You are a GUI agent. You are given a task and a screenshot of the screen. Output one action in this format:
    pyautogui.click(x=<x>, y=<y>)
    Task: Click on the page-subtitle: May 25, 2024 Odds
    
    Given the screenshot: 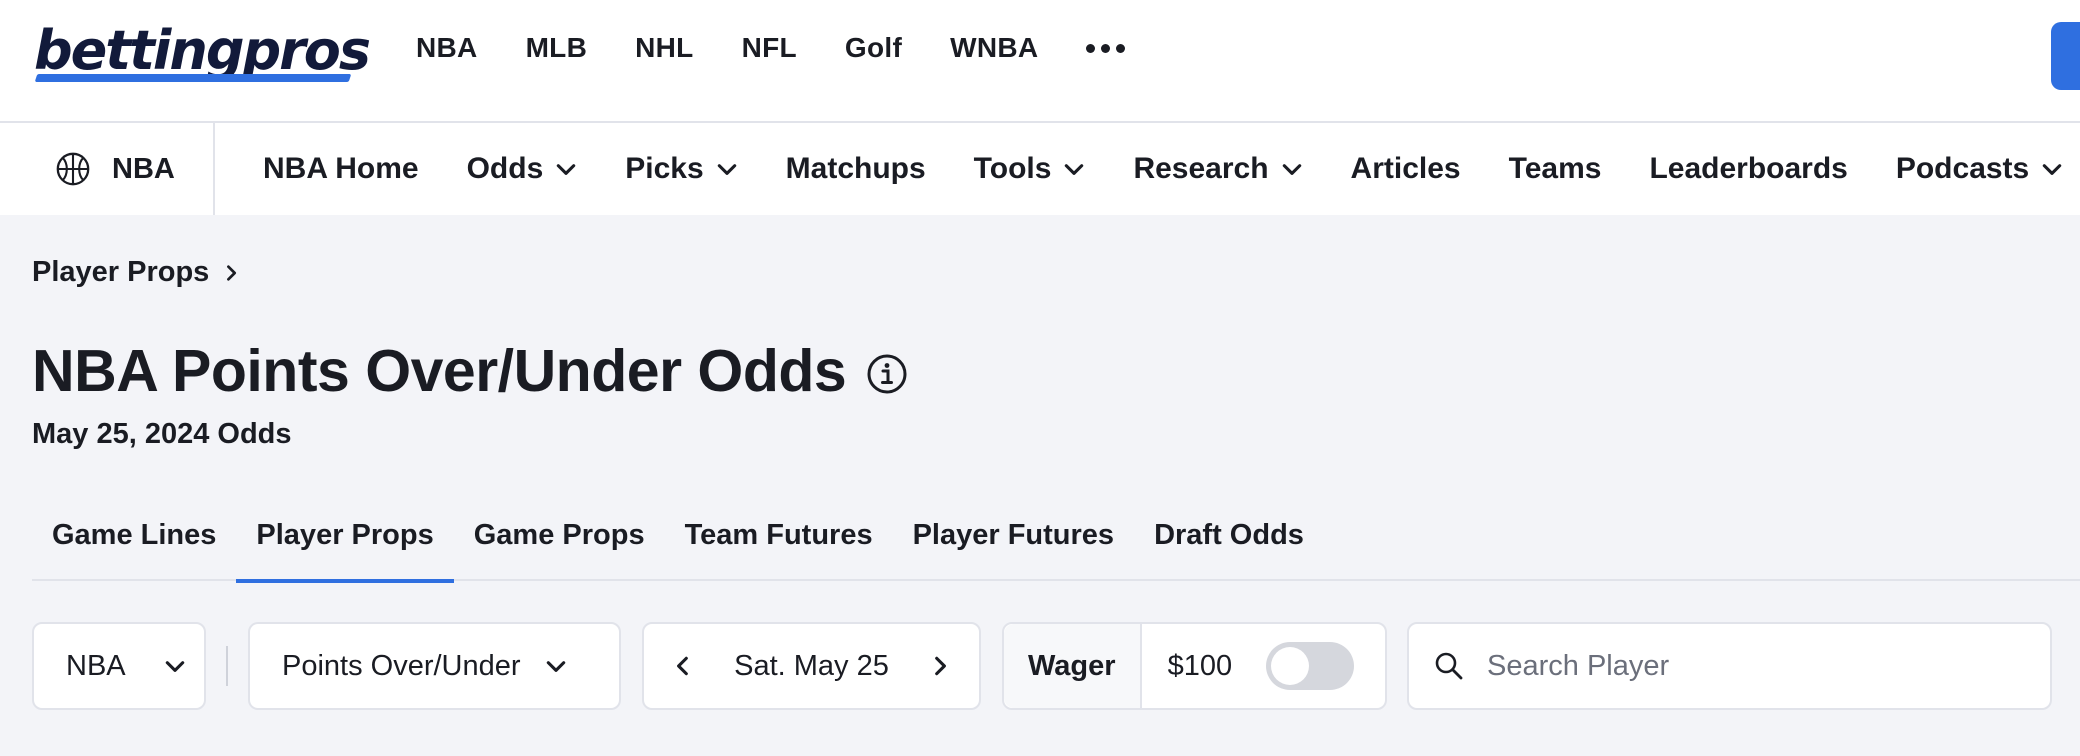 What is the action you would take?
    pyautogui.click(x=162, y=434)
    